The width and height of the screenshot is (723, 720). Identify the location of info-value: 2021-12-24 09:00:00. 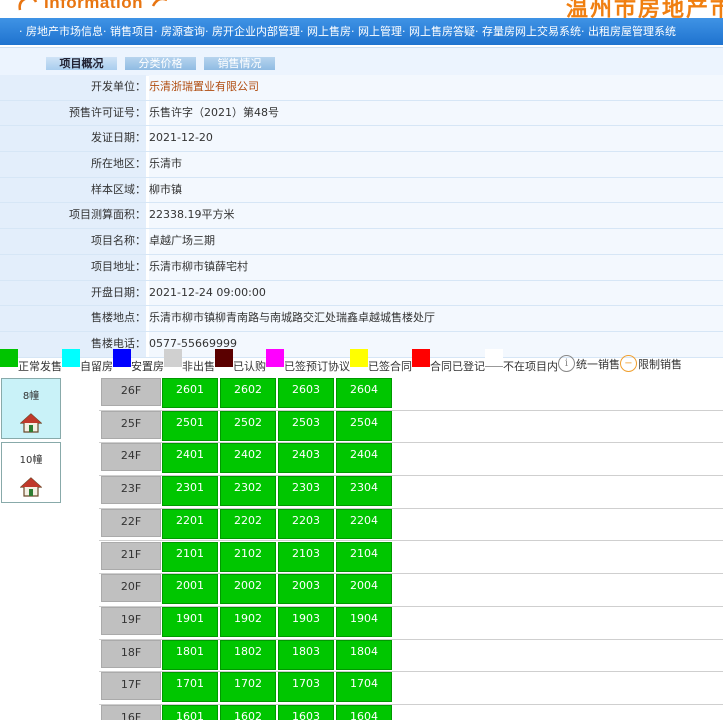
(436, 293).